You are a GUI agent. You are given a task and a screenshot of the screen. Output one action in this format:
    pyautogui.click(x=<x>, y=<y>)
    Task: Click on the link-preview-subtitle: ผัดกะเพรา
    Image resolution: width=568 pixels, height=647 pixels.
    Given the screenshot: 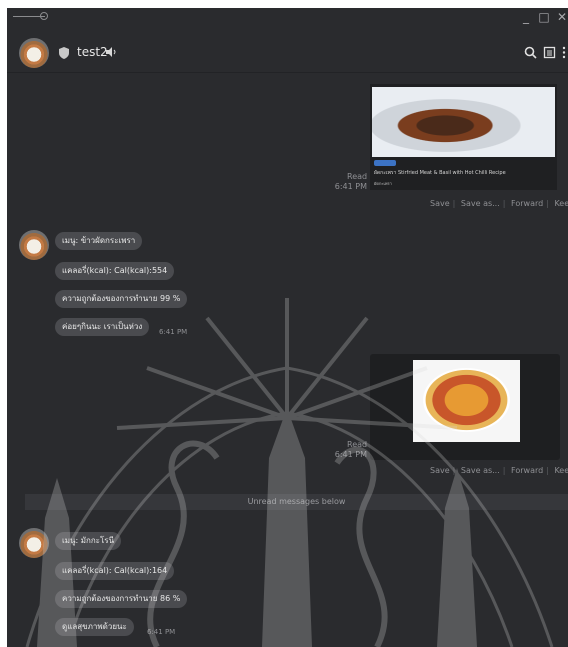 What is the action you would take?
    pyautogui.click(x=383, y=183)
    